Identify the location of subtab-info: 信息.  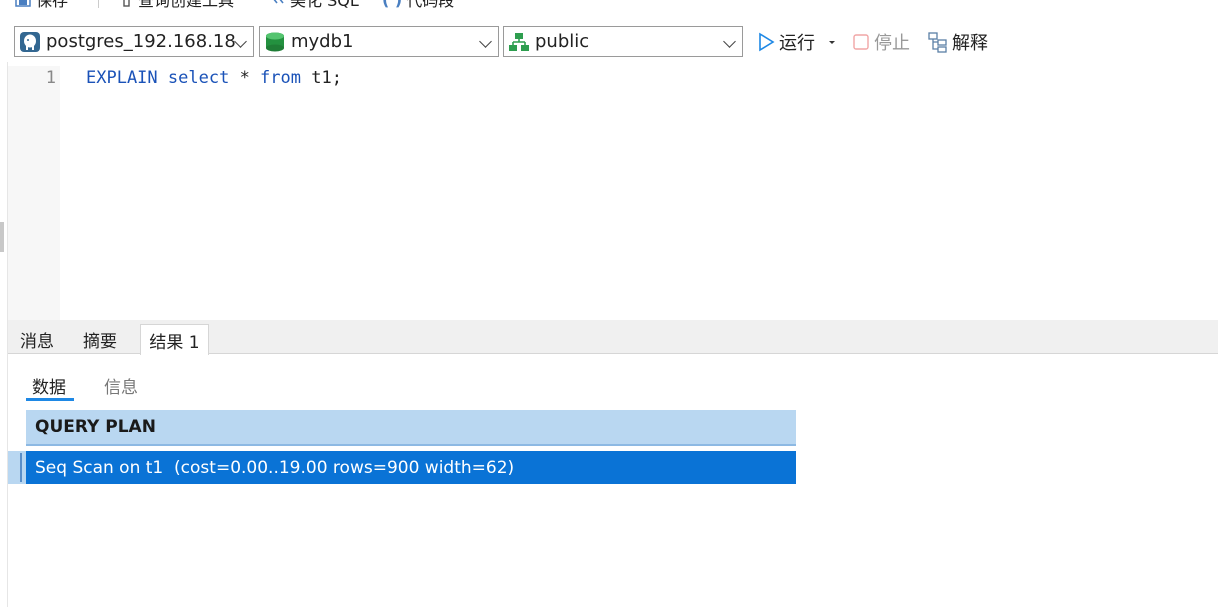
(121, 385).